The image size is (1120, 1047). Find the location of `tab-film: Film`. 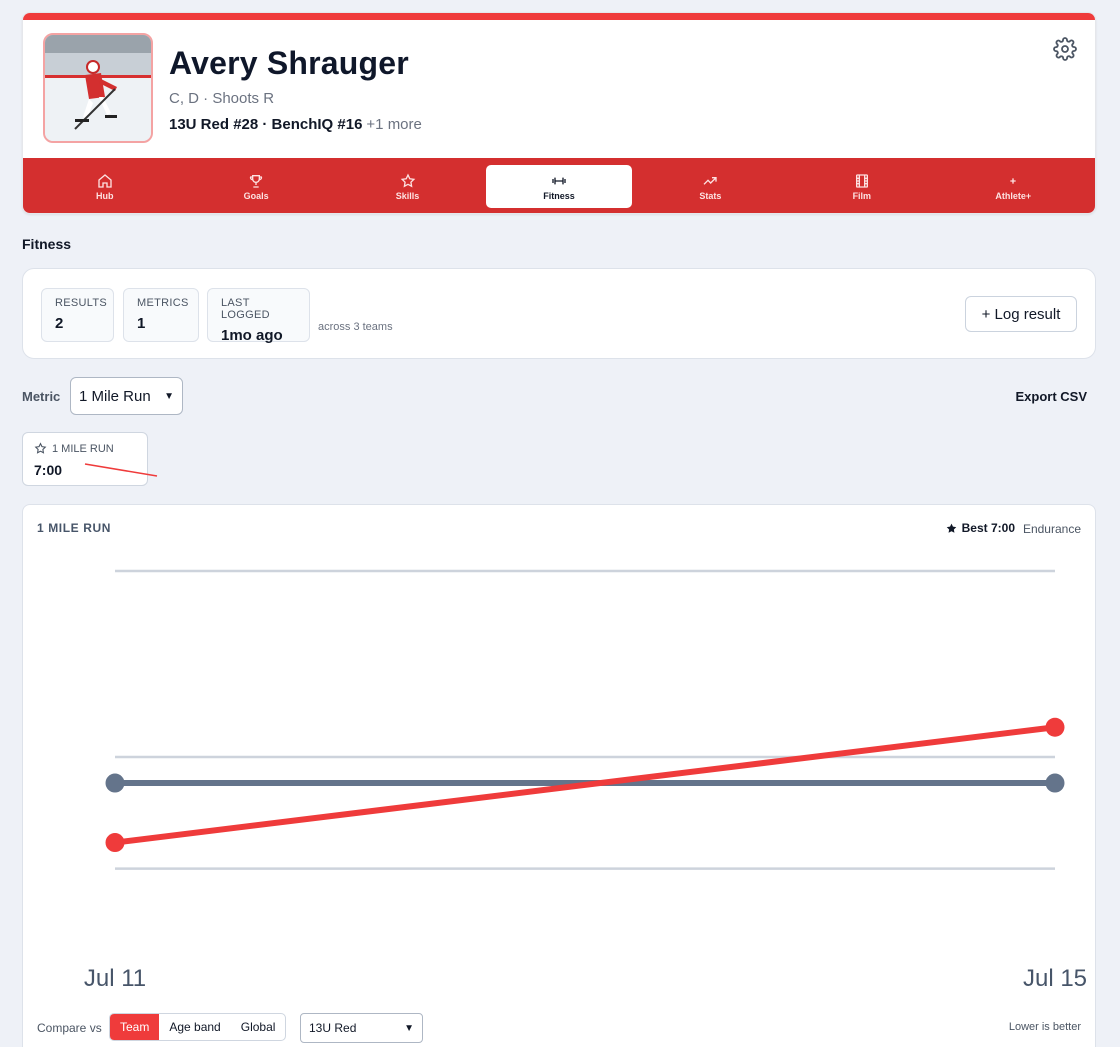

tab-film: Film is located at coordinates (861, 186).